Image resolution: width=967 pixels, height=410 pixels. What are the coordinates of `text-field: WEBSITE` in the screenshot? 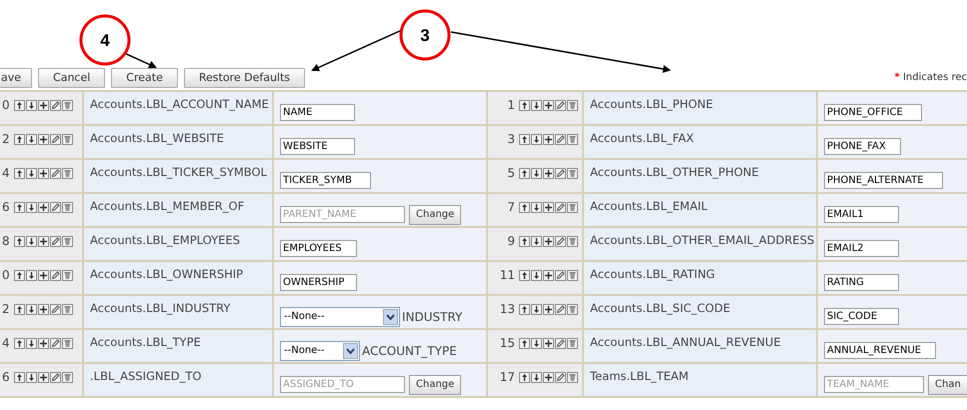 It's located at (317, 147).